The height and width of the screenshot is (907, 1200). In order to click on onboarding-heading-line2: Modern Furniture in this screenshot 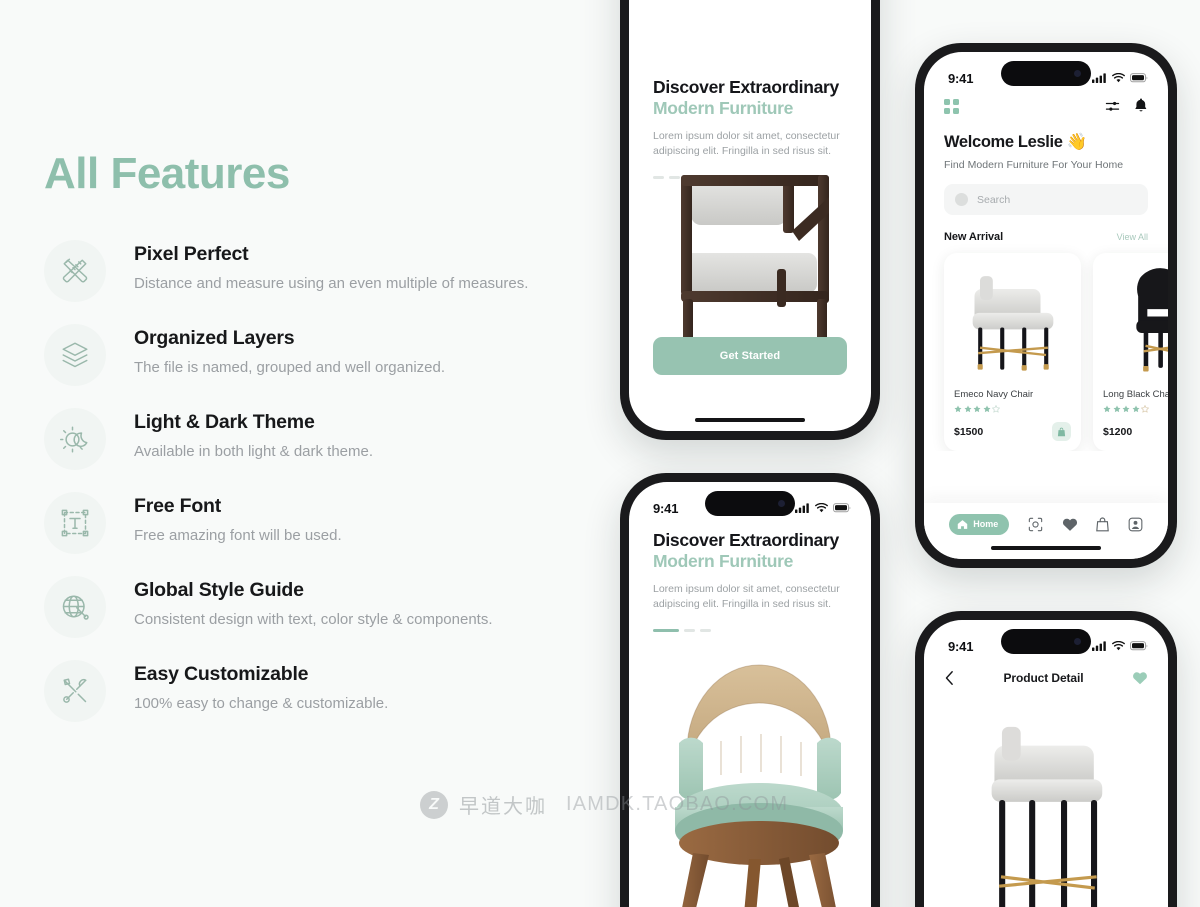, I will do `click(723, 108)`.